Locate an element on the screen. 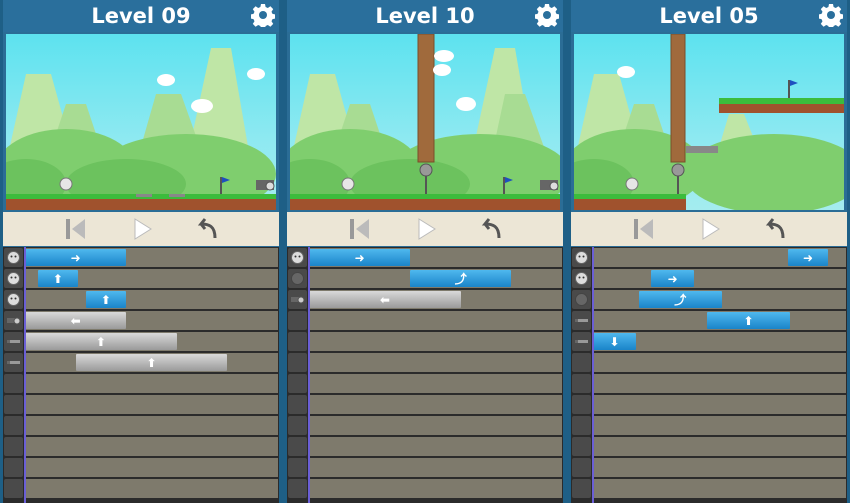  cannon-icon is located at coordinates (298, 300).